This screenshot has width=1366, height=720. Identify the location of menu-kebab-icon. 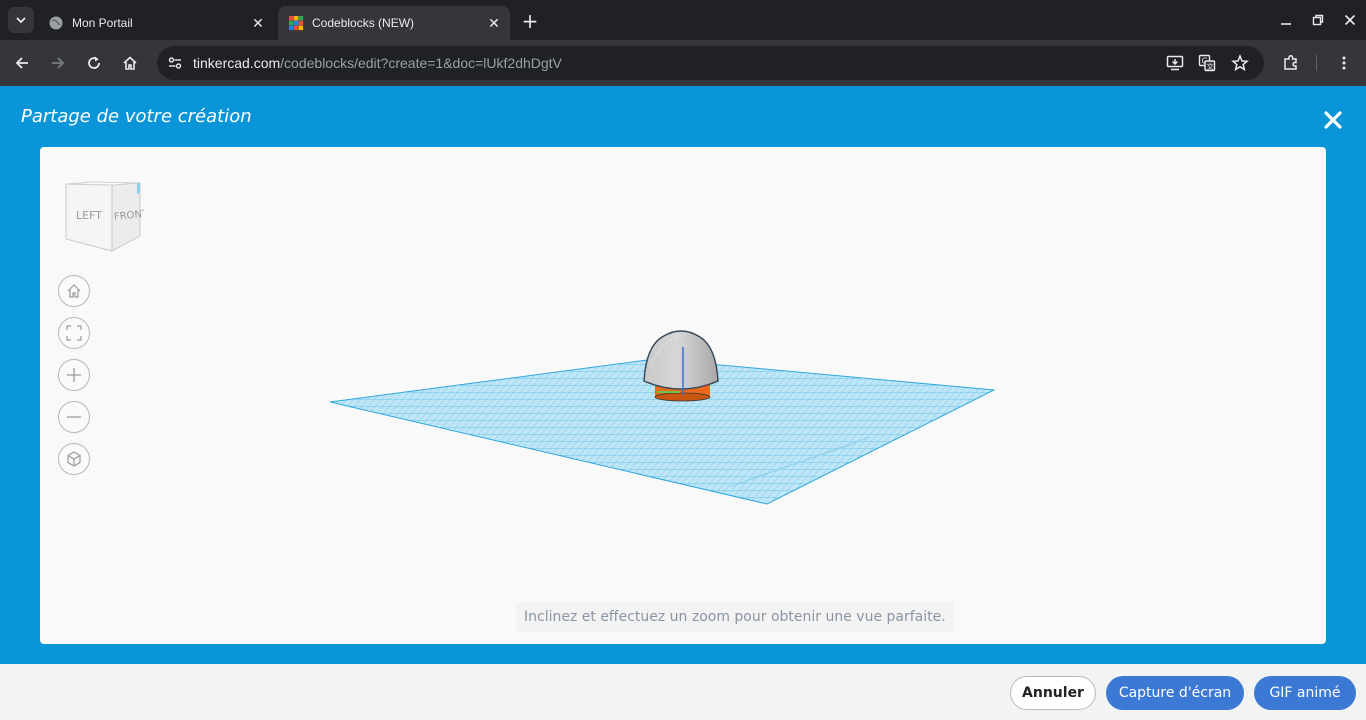
(1344, 63).